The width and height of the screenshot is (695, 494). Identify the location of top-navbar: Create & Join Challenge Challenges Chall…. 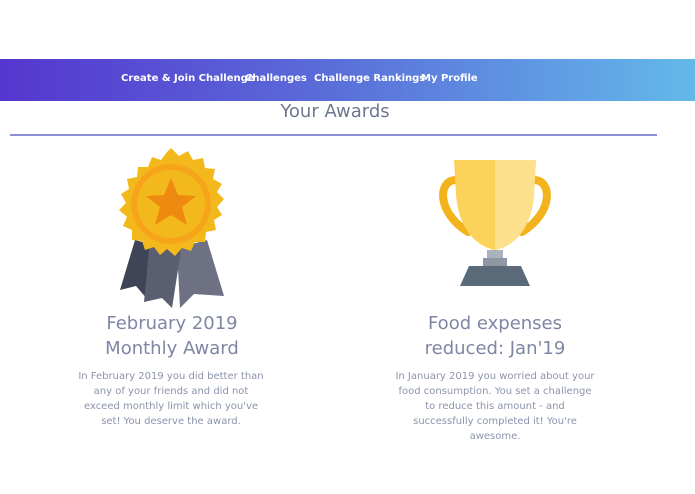
(347, 80).